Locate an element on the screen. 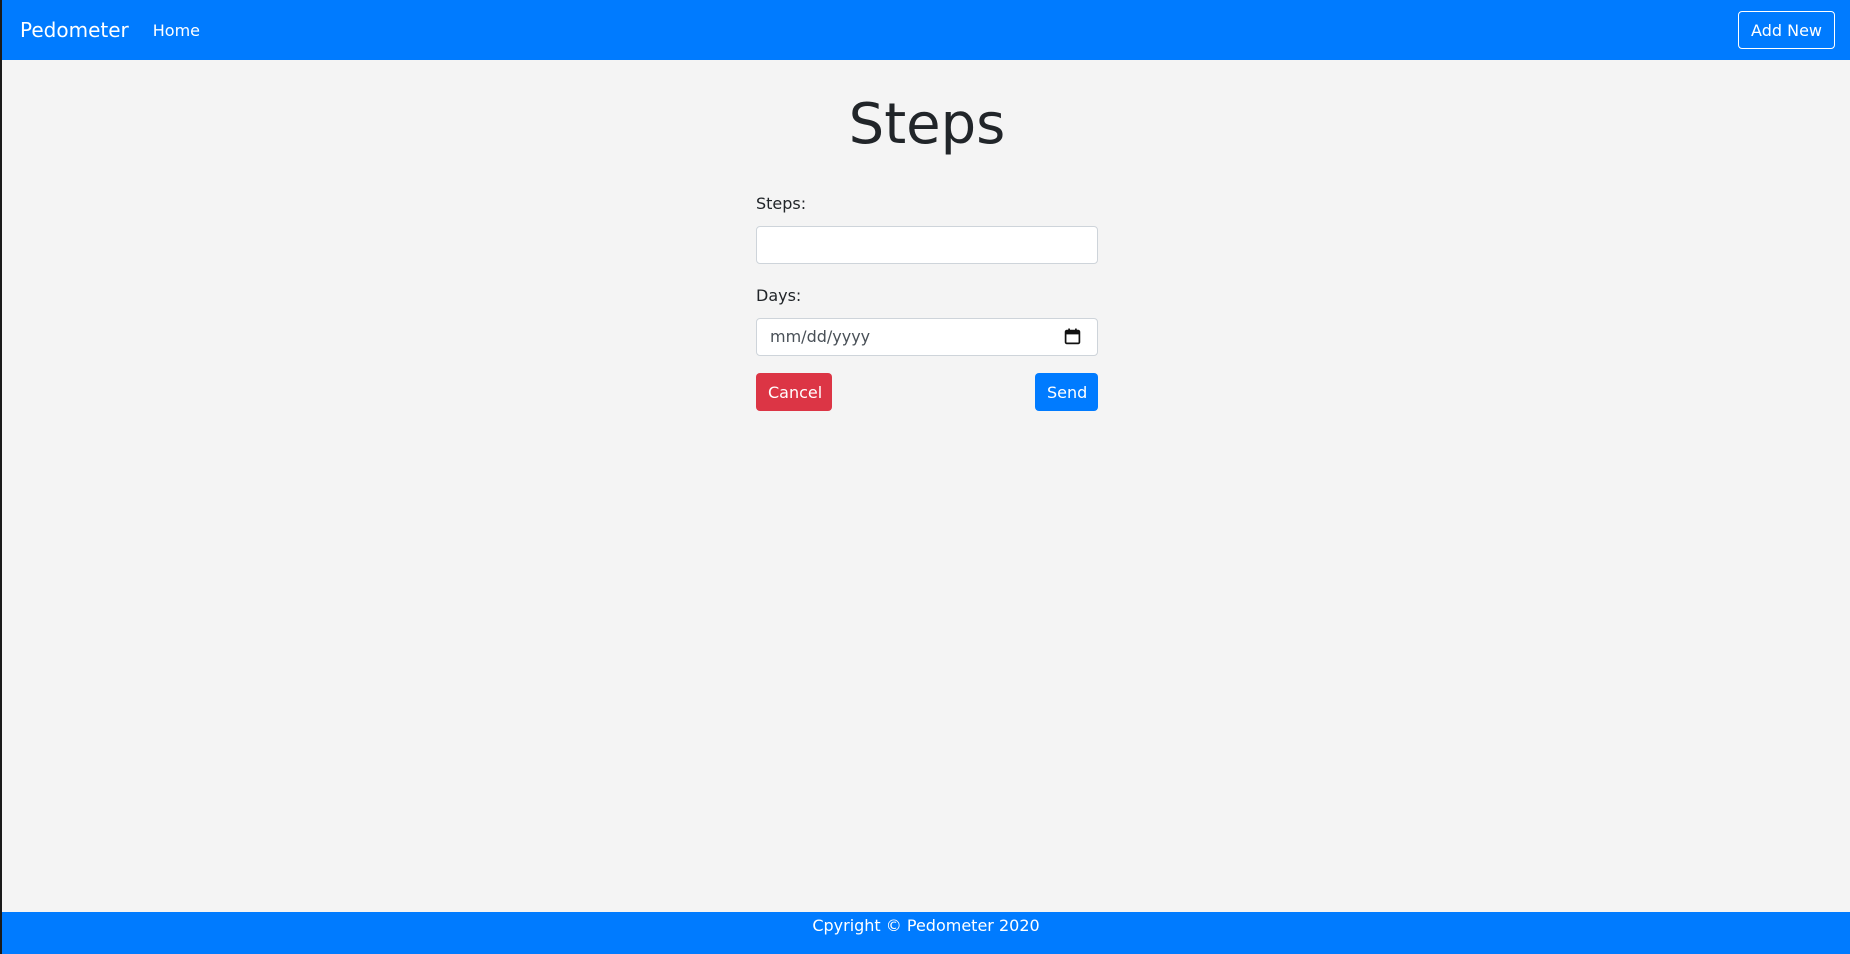  nav-home-link: Home is located at coordinates (176, 30).